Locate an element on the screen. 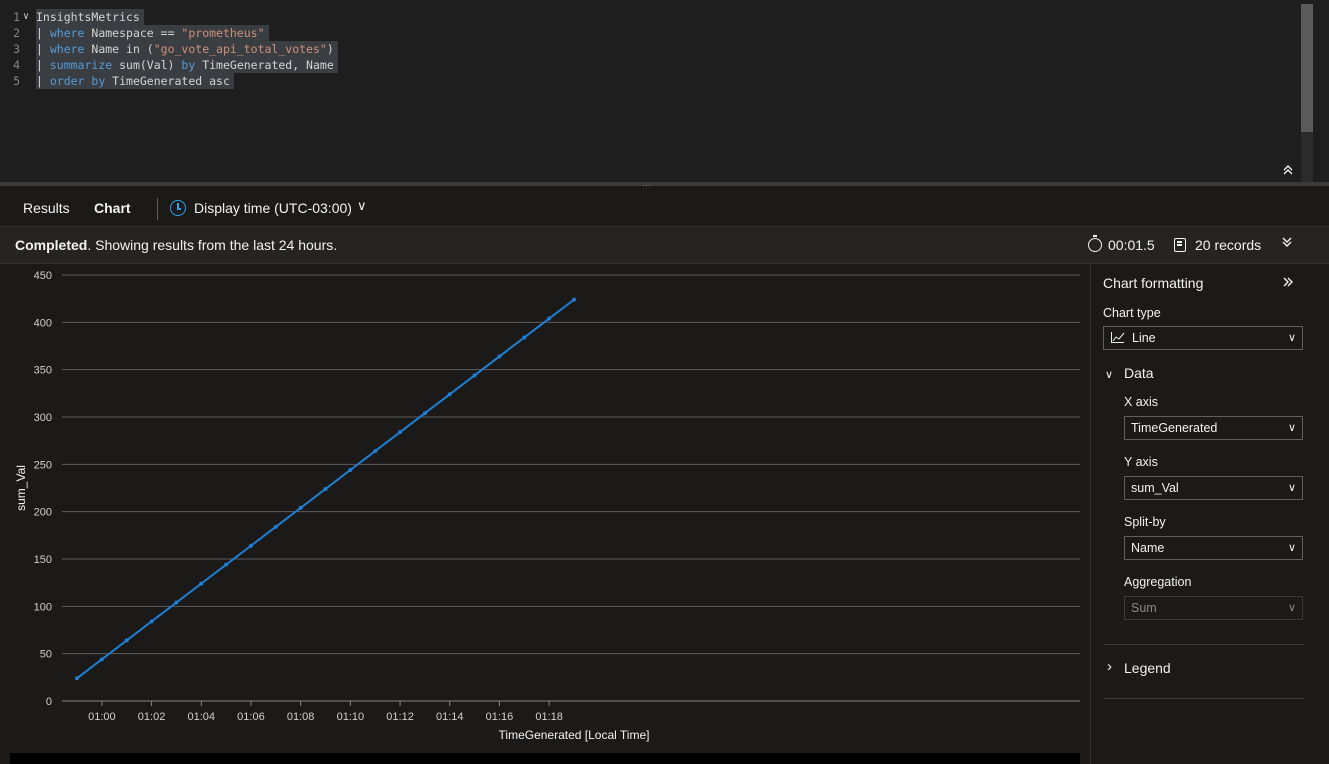  y-tick-label: 100 is located at coordinates (43, 607).